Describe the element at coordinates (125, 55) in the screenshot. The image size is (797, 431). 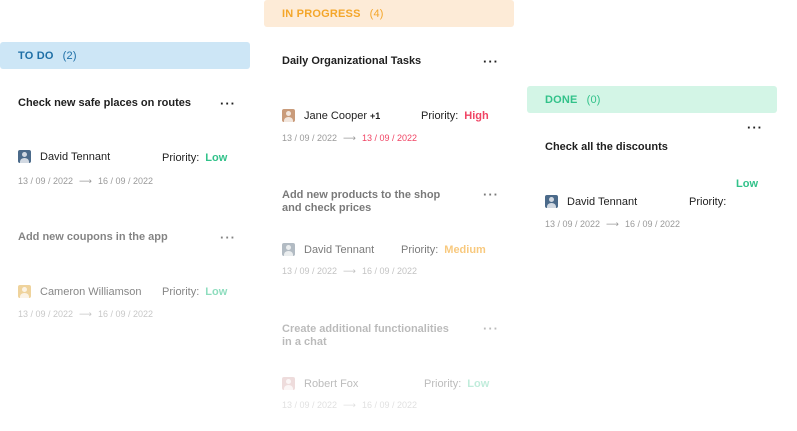
I see `column-header-todo: TO DO (2)` at that location.